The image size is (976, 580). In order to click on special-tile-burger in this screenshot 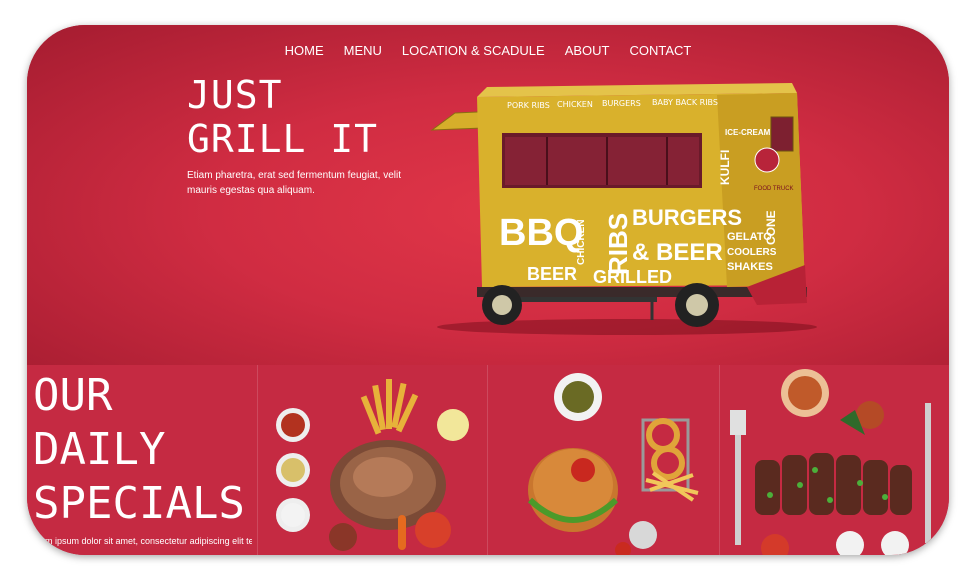, I will do `click(603, 460)`.